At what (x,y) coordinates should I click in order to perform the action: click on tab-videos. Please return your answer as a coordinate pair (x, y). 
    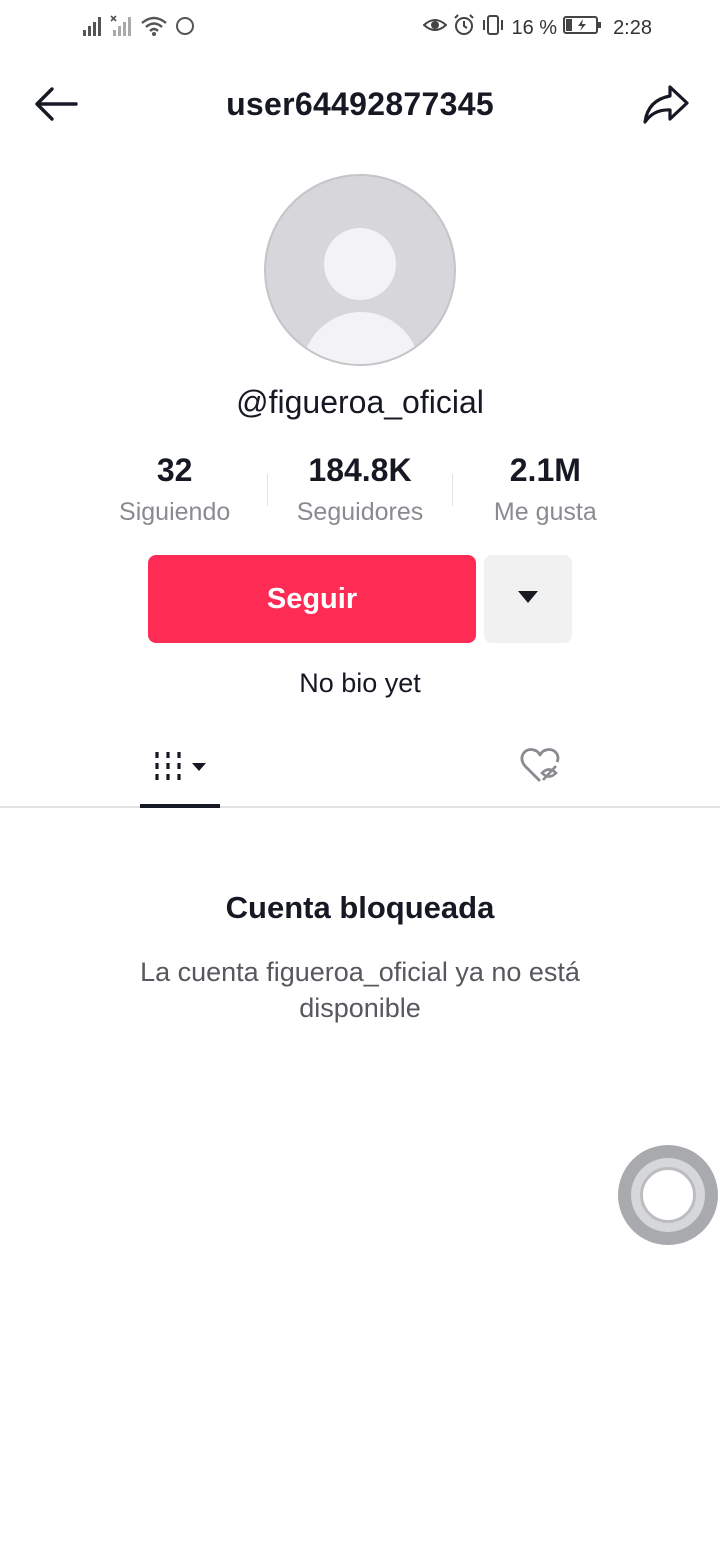
    Looking at the image, I should click on (180, 768).